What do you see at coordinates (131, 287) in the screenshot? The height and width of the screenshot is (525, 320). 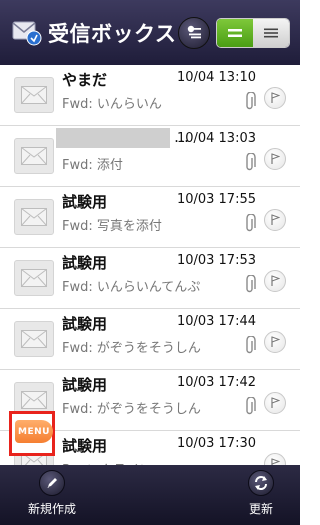 I see `message-subject: Fwd: いんらいんてんぷ` at bounding box center [131, 287].